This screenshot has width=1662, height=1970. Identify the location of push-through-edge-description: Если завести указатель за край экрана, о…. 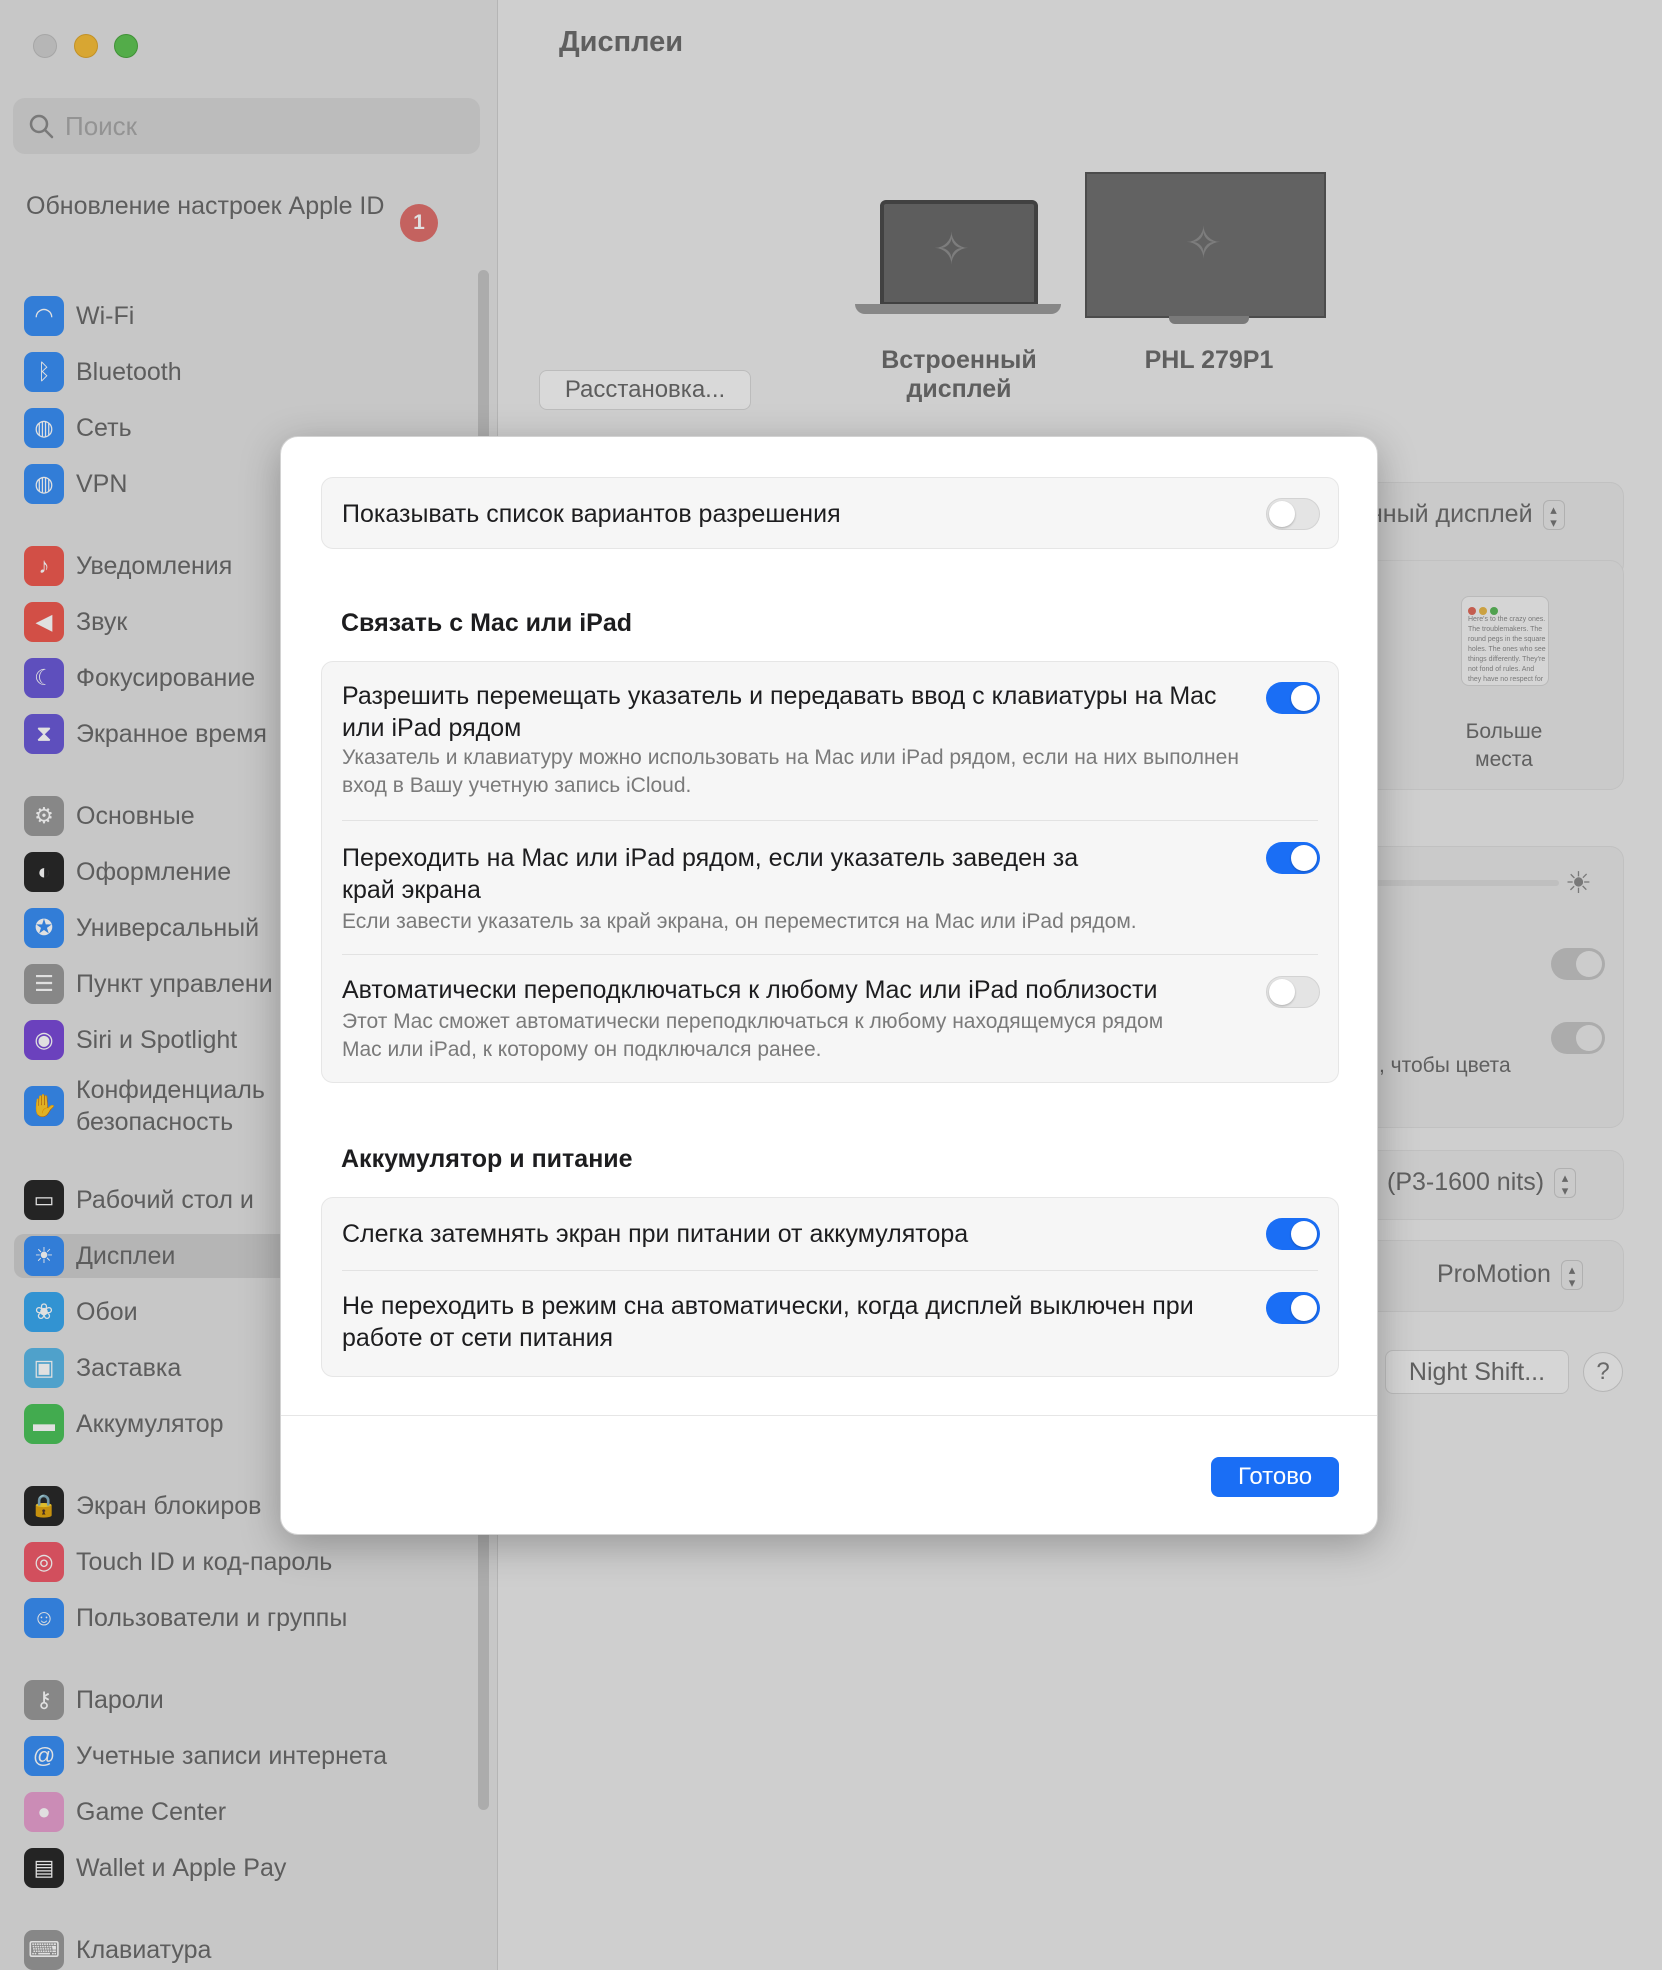
(739, 921).